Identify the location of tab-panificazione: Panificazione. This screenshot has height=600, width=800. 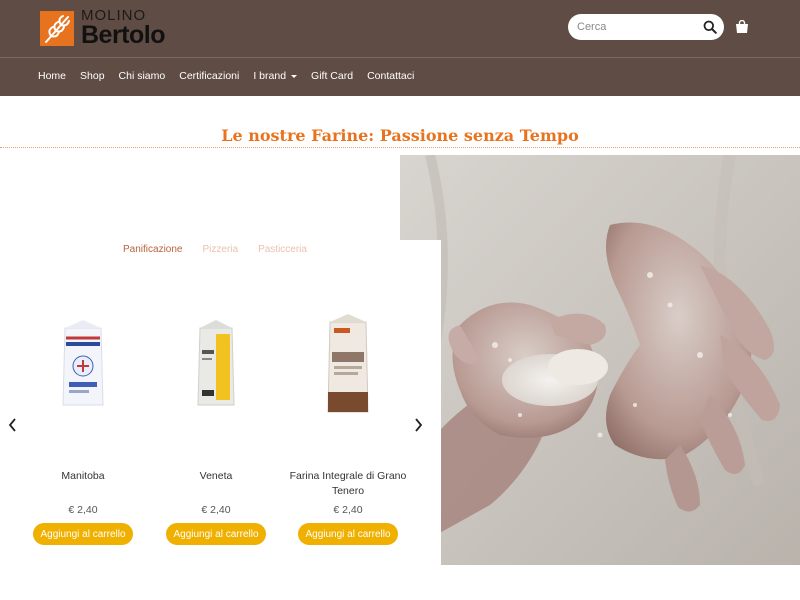
(152, 249).